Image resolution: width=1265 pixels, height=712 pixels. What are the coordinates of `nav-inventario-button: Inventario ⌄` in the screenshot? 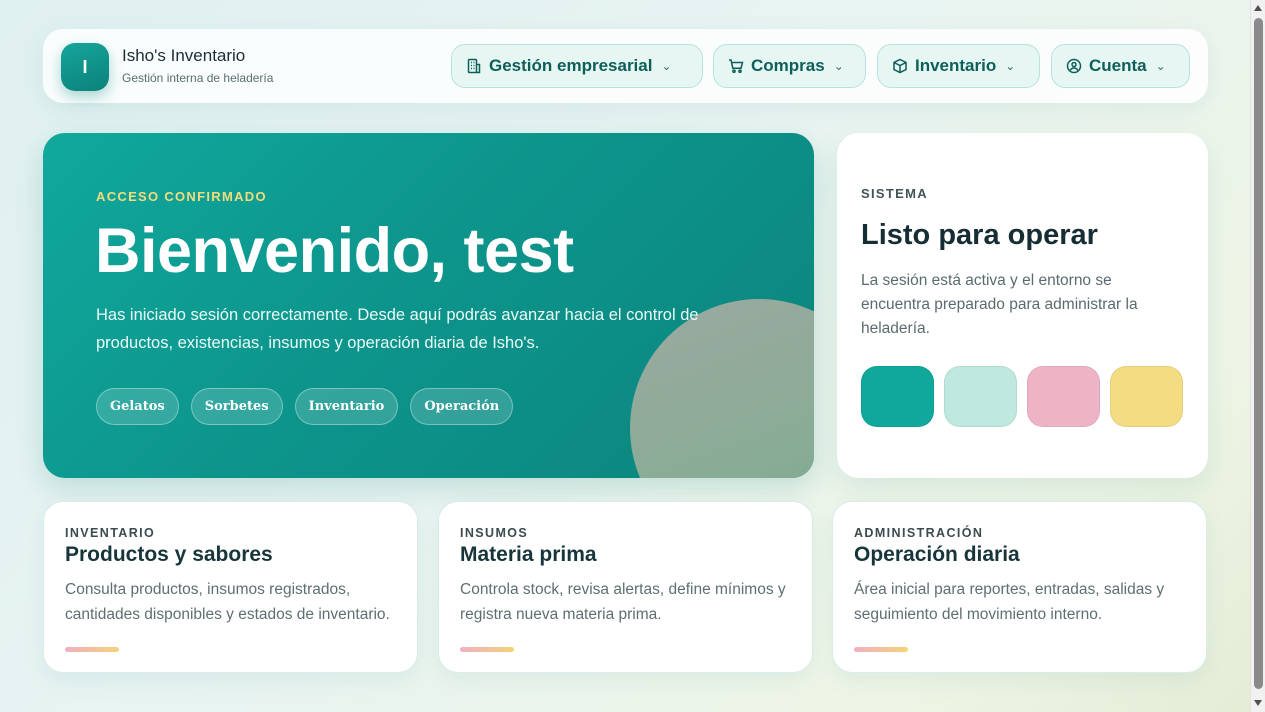 It's located at (958, 66).